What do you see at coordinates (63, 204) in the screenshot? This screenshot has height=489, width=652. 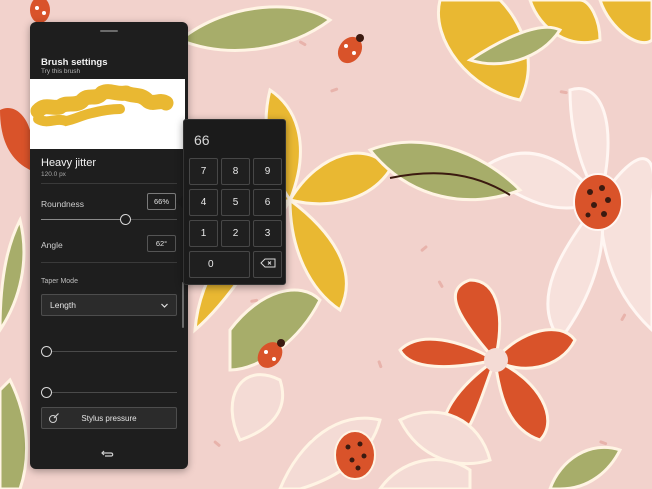 I see `roundness-label: Roundness` at bounding box center [63, 204].